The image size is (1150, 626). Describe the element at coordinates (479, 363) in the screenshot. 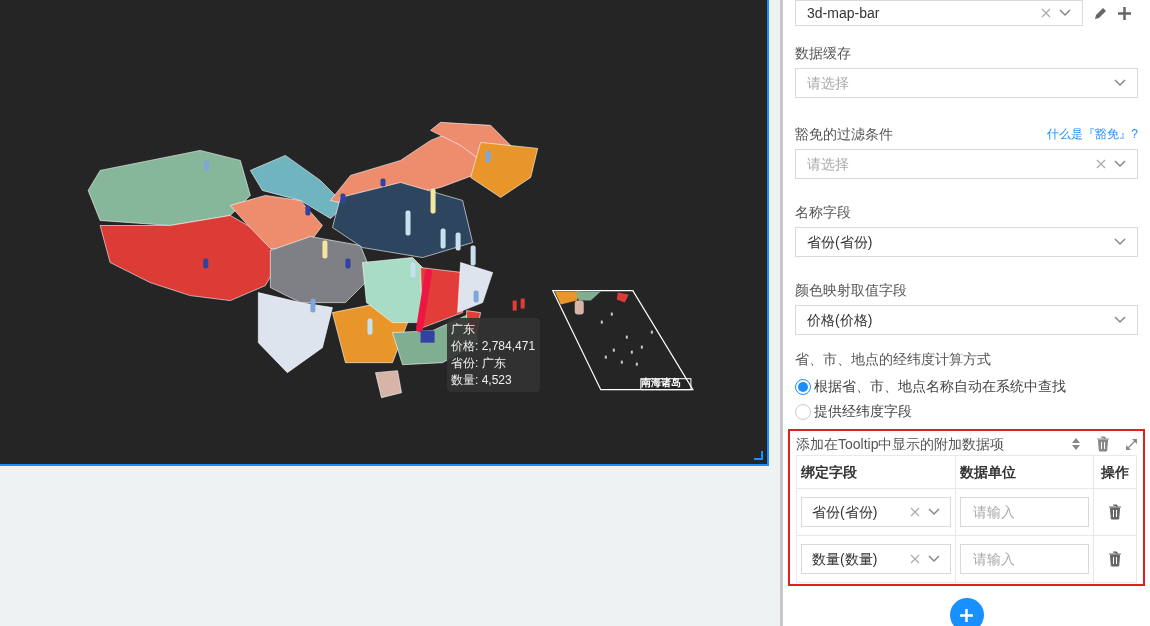

I see `tooltip-line: 省份: 广东` at that location.